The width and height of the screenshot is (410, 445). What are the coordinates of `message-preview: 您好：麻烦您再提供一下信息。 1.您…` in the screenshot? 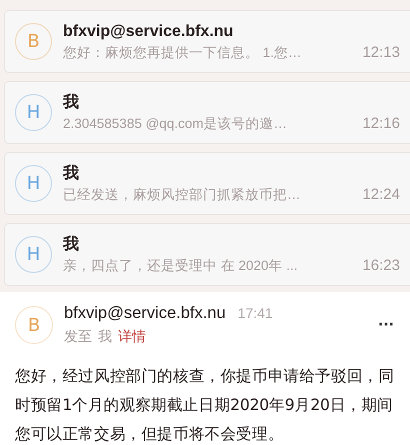 It's located at (182, 53).